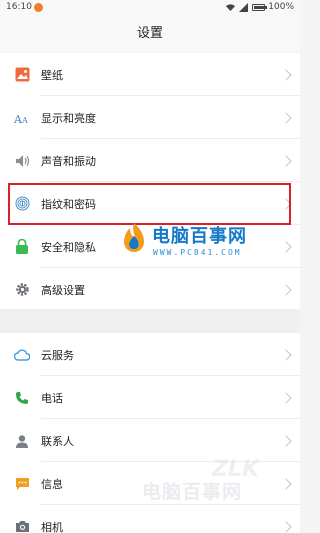  I want to click on settings-item-label: 联系人, so click(57, 441).